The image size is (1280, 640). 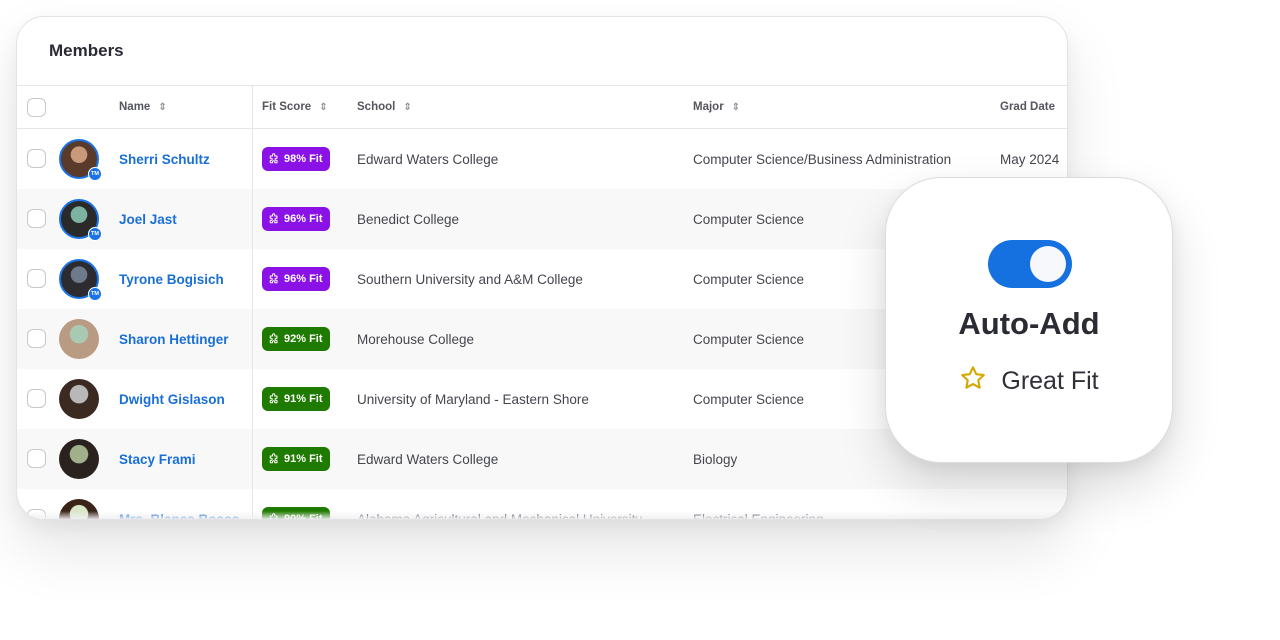 What do you see at coordinates (973, 381) in the screenshot?
I see `star-icon` at bounding box center [973, 381].